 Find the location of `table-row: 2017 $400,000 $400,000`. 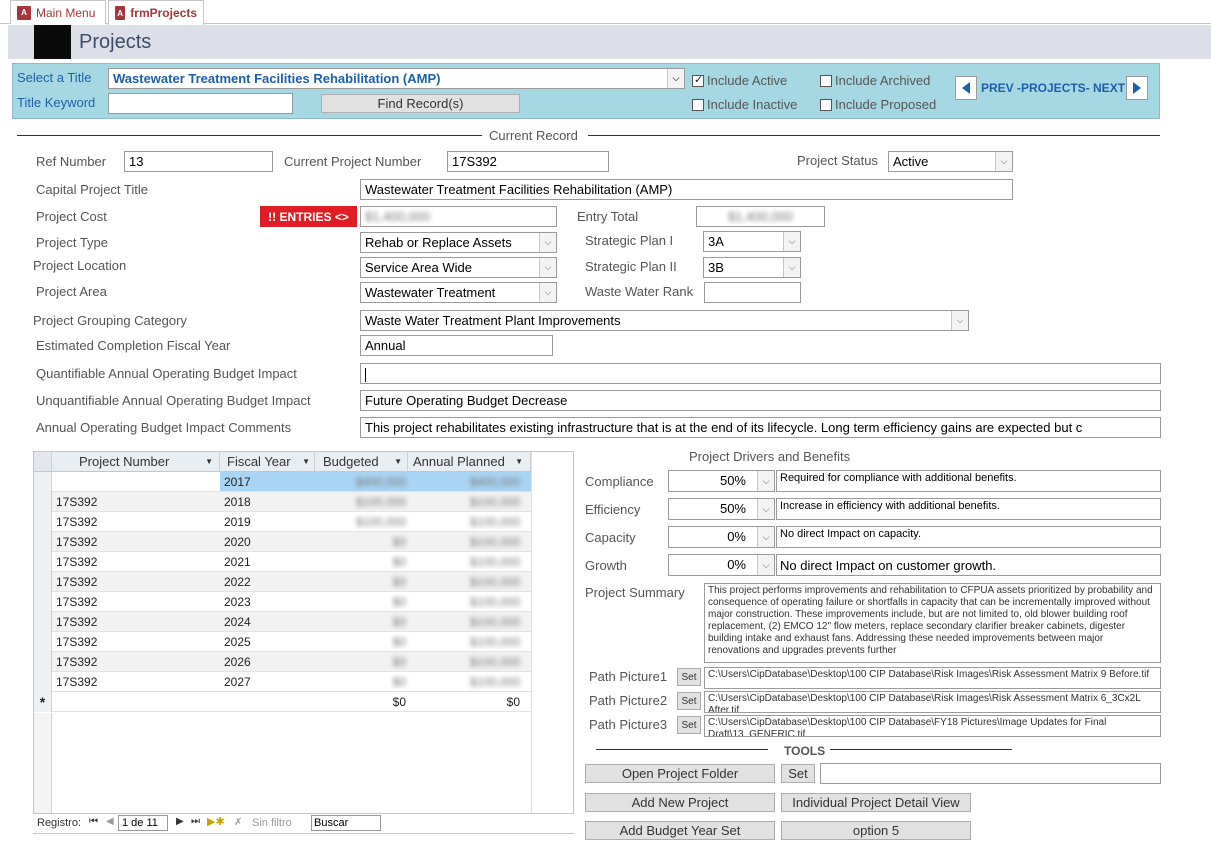

table-row: 2017 $400,000 $400,000 is located at coordinates (282, 482).